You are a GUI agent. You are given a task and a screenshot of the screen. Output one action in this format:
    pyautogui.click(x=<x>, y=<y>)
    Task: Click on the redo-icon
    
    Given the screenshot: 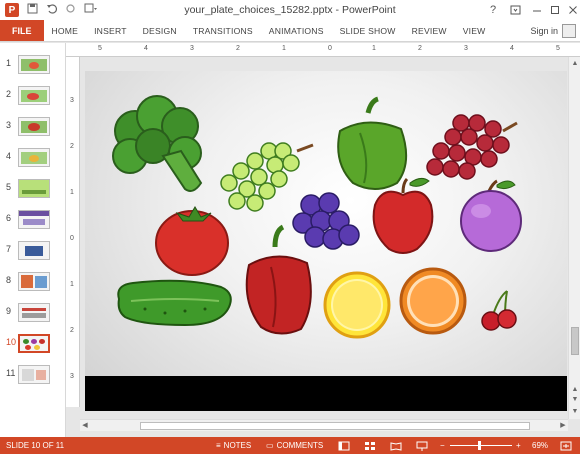 What is the action you would take?
    pyautogui.click(x=70, y=10)
    